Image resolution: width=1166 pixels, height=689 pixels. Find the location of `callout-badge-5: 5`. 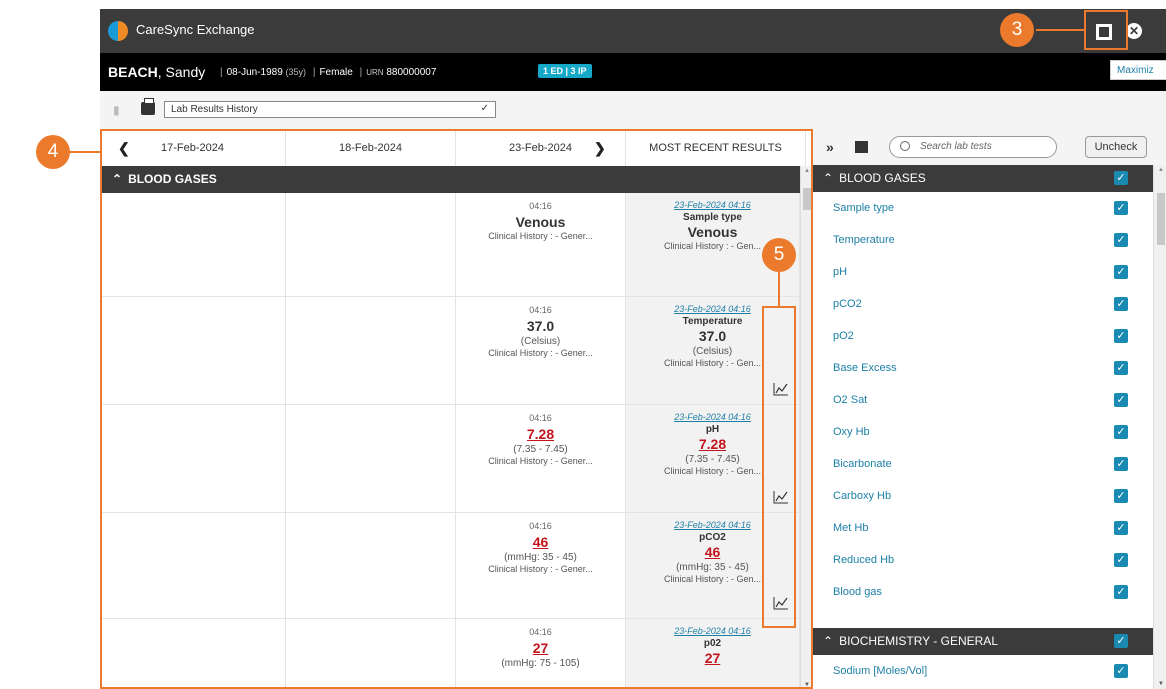

callout-badge-5: 5 is located at coordinates (779, 255).